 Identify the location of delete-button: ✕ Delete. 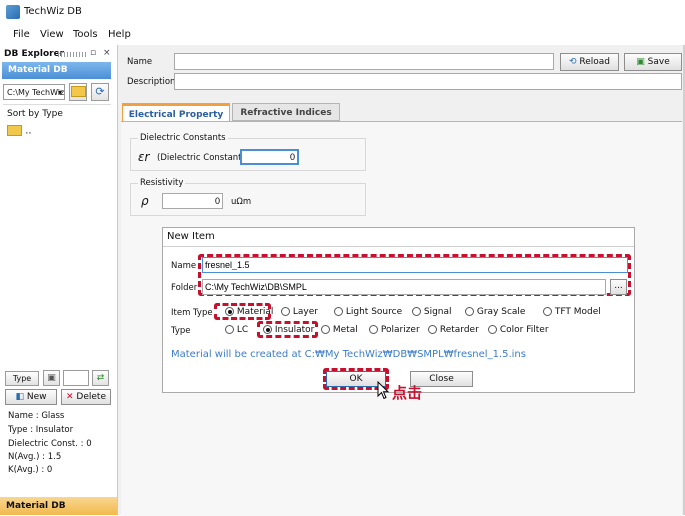
(86, 397).